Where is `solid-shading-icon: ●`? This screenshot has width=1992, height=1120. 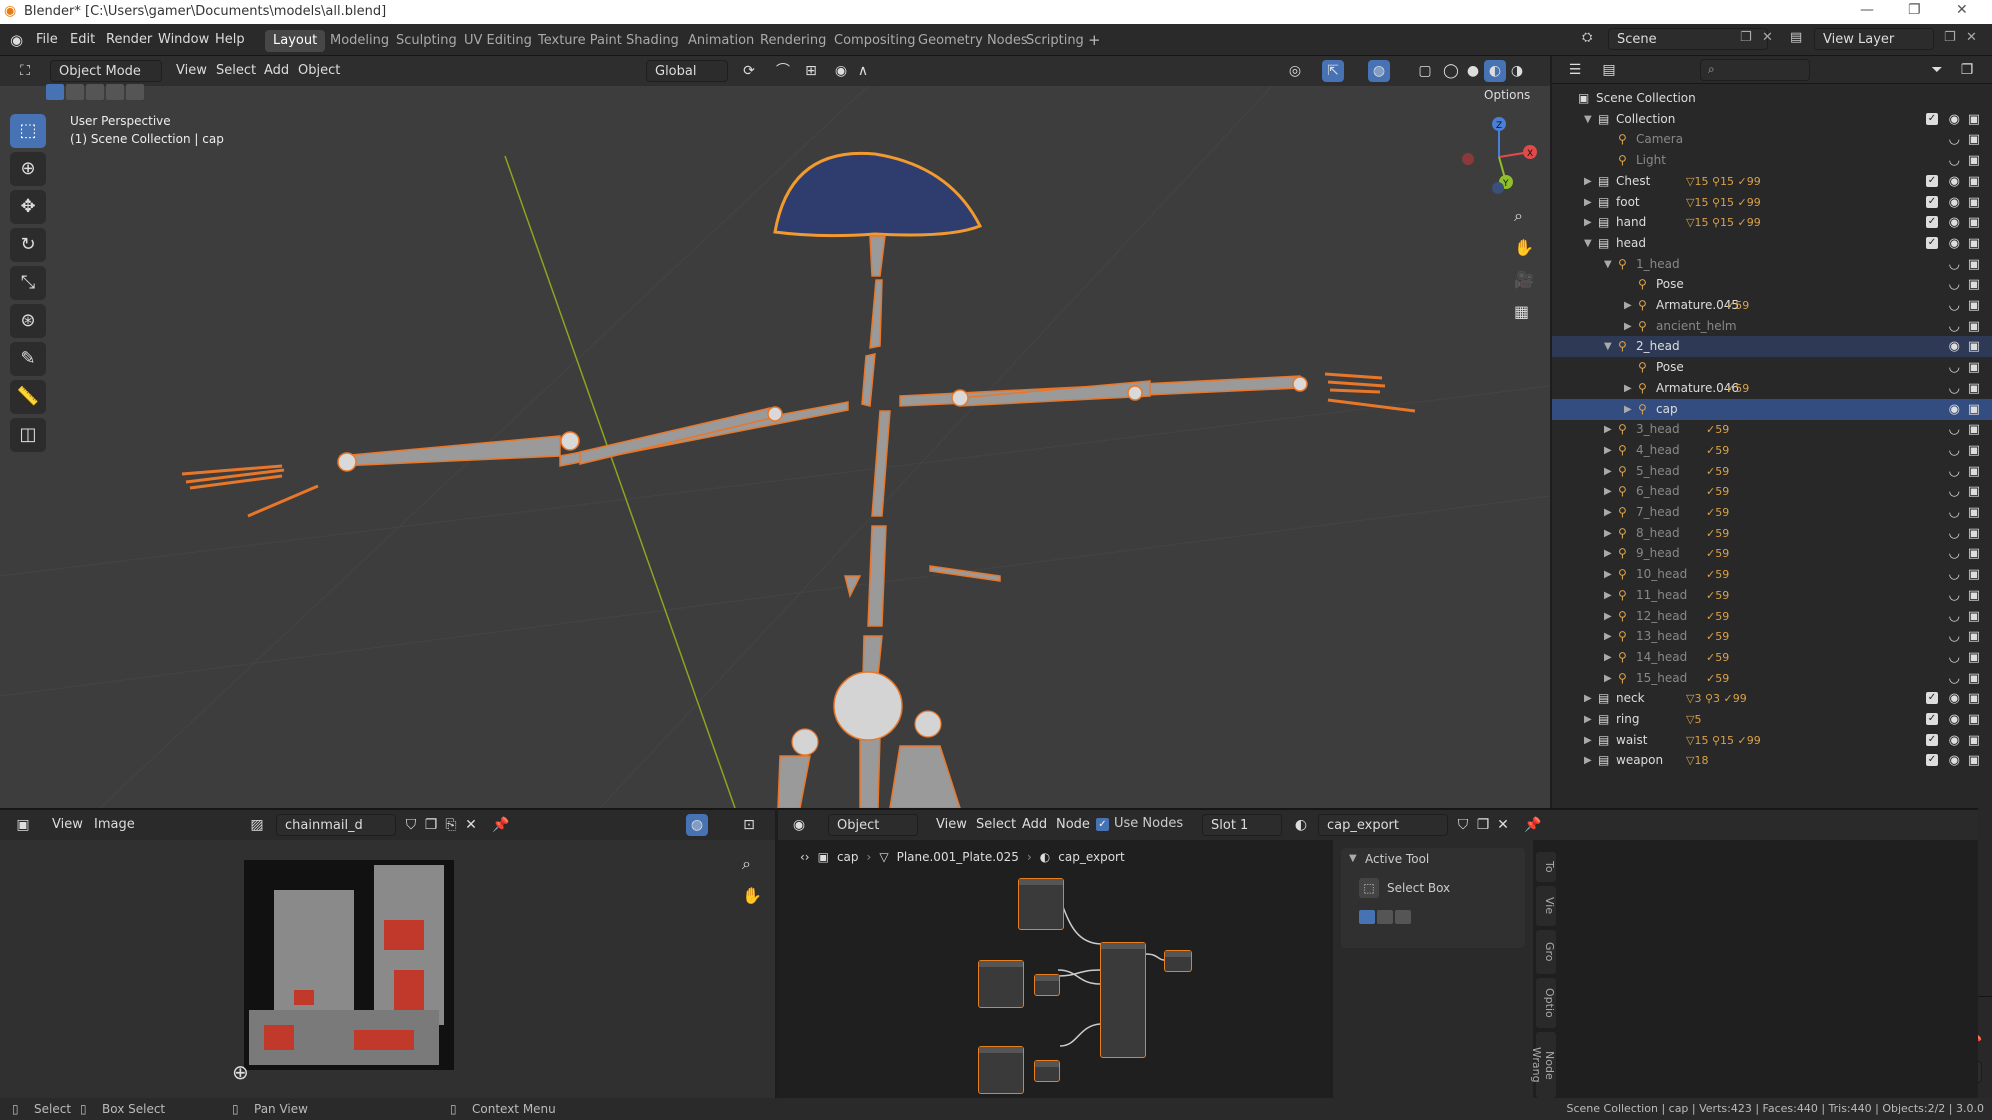 solid-shading-icon: ● is located at coordinates (1473, 71).